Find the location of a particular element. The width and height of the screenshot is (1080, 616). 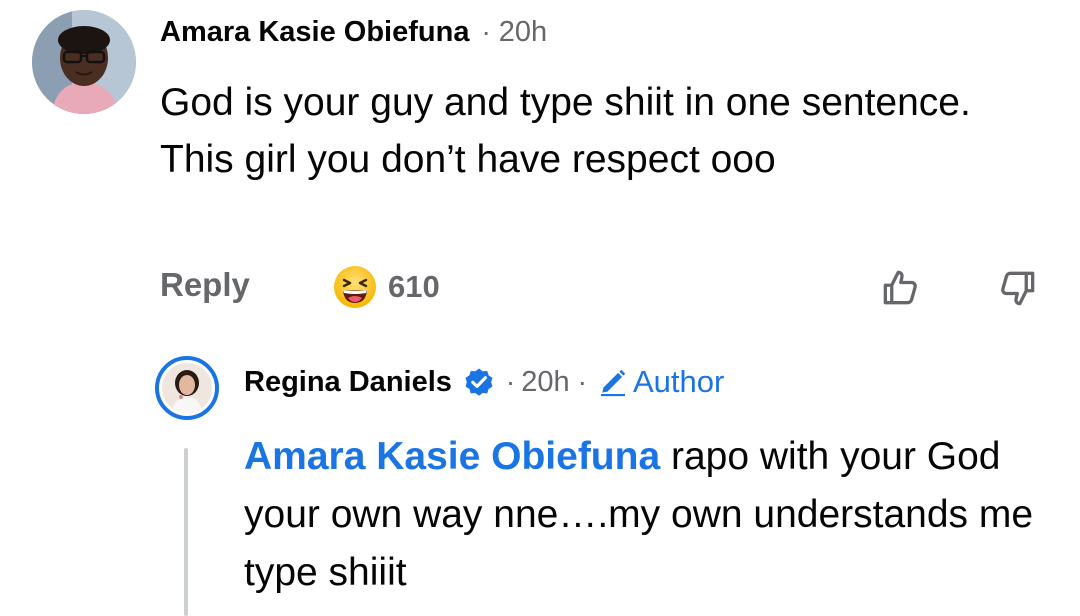

mention-link: Amara Kasie Obiefuna is located at coordinates (452, 456).